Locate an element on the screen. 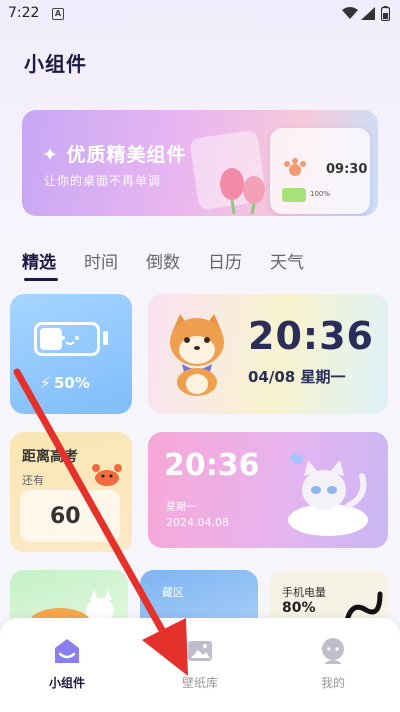 This screenshot has height=712, width=400. battery-icon is located at coordinates (385, 13).